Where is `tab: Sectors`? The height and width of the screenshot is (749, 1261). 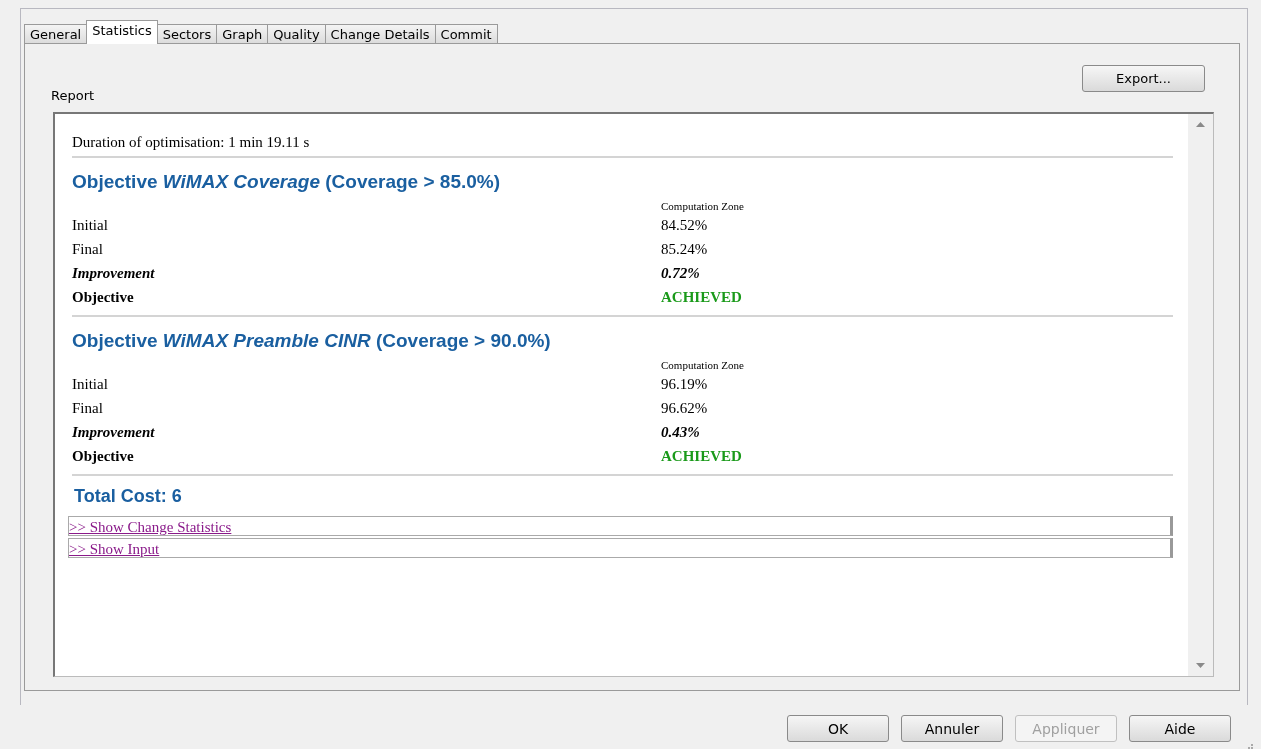 tab: Sectors is located at coordinates (187, 33).